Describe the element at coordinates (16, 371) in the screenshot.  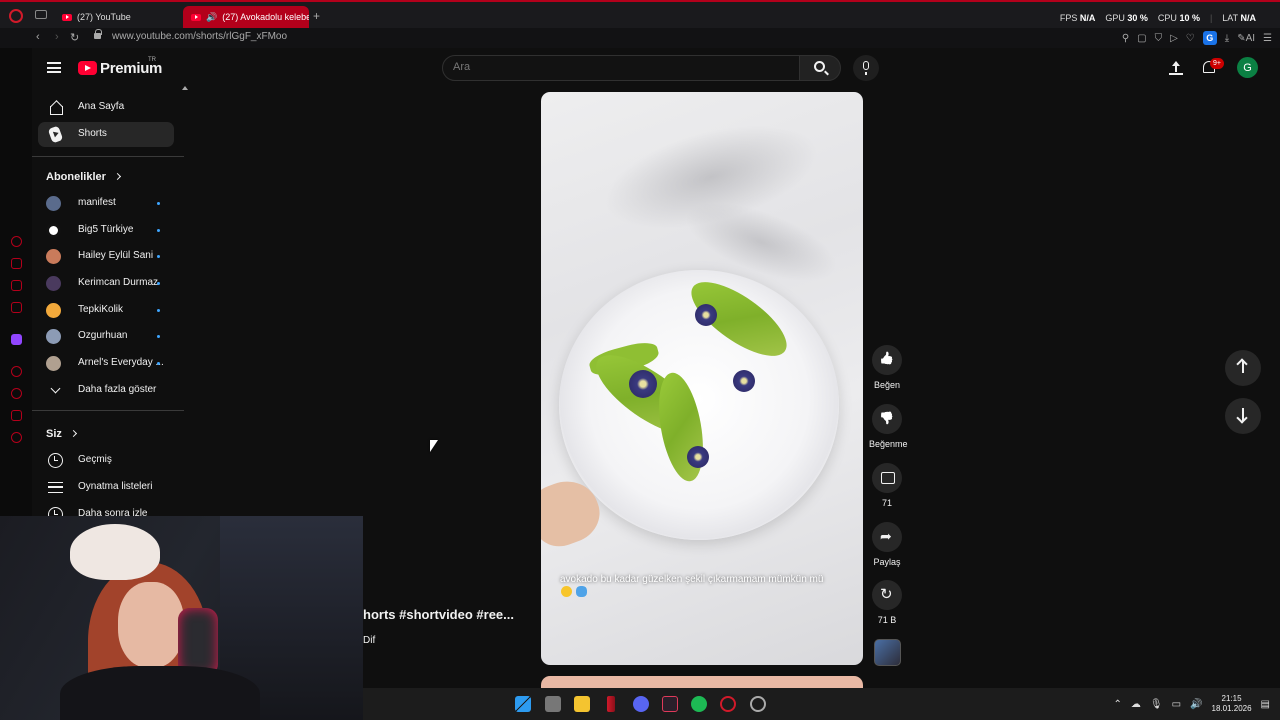
I see `sidebar-player-icon` at that location.